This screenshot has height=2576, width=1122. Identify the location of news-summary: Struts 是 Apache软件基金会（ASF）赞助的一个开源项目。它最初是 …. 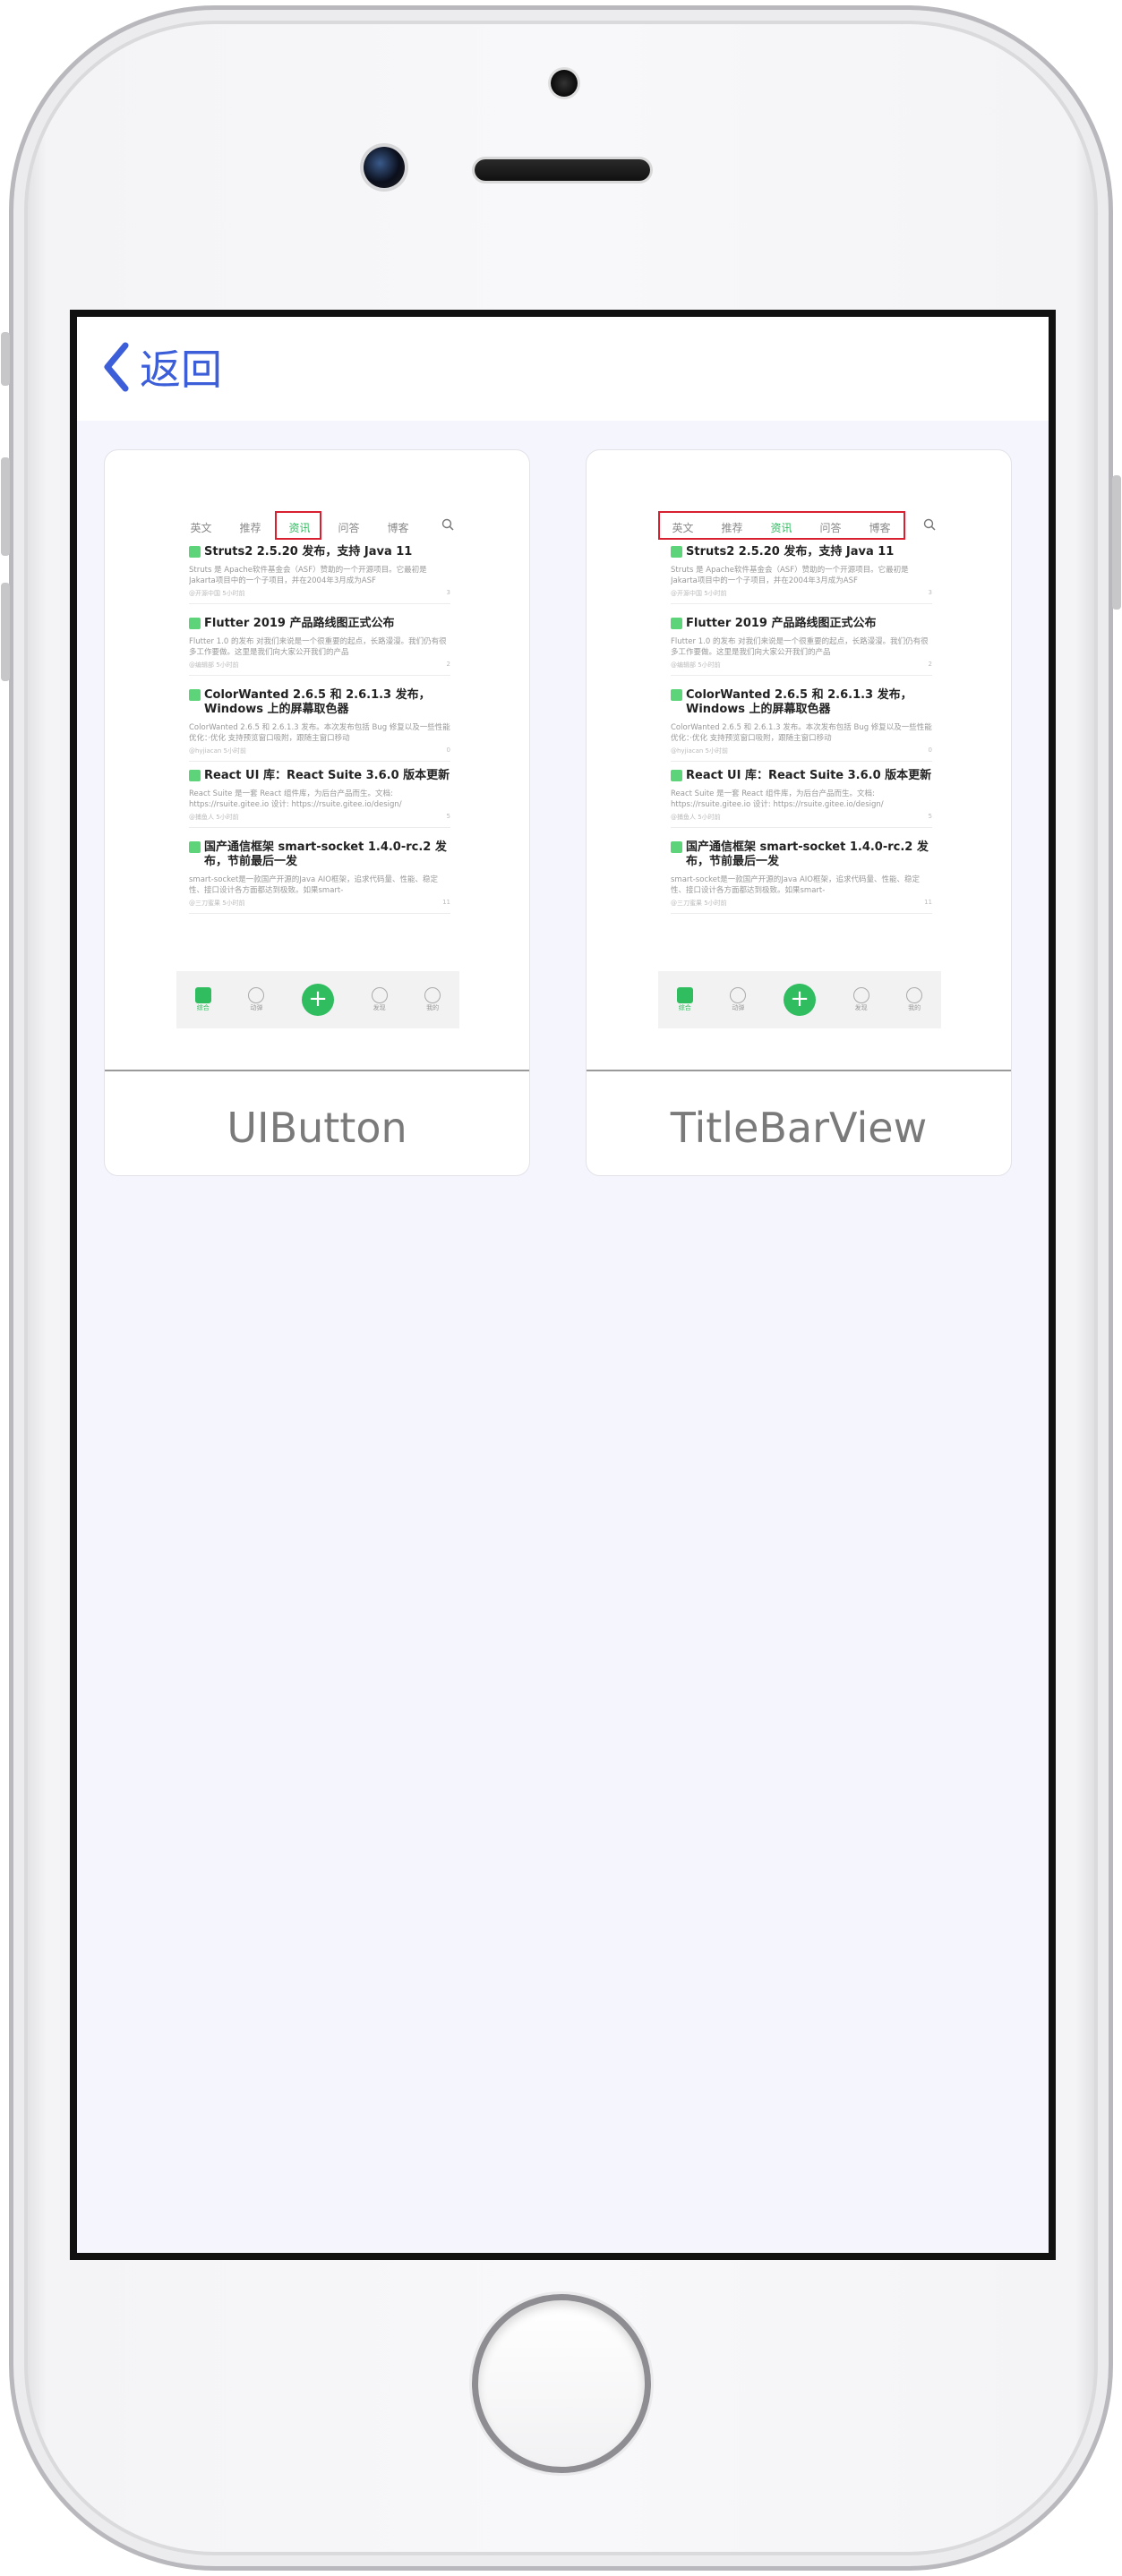
(308, 575).